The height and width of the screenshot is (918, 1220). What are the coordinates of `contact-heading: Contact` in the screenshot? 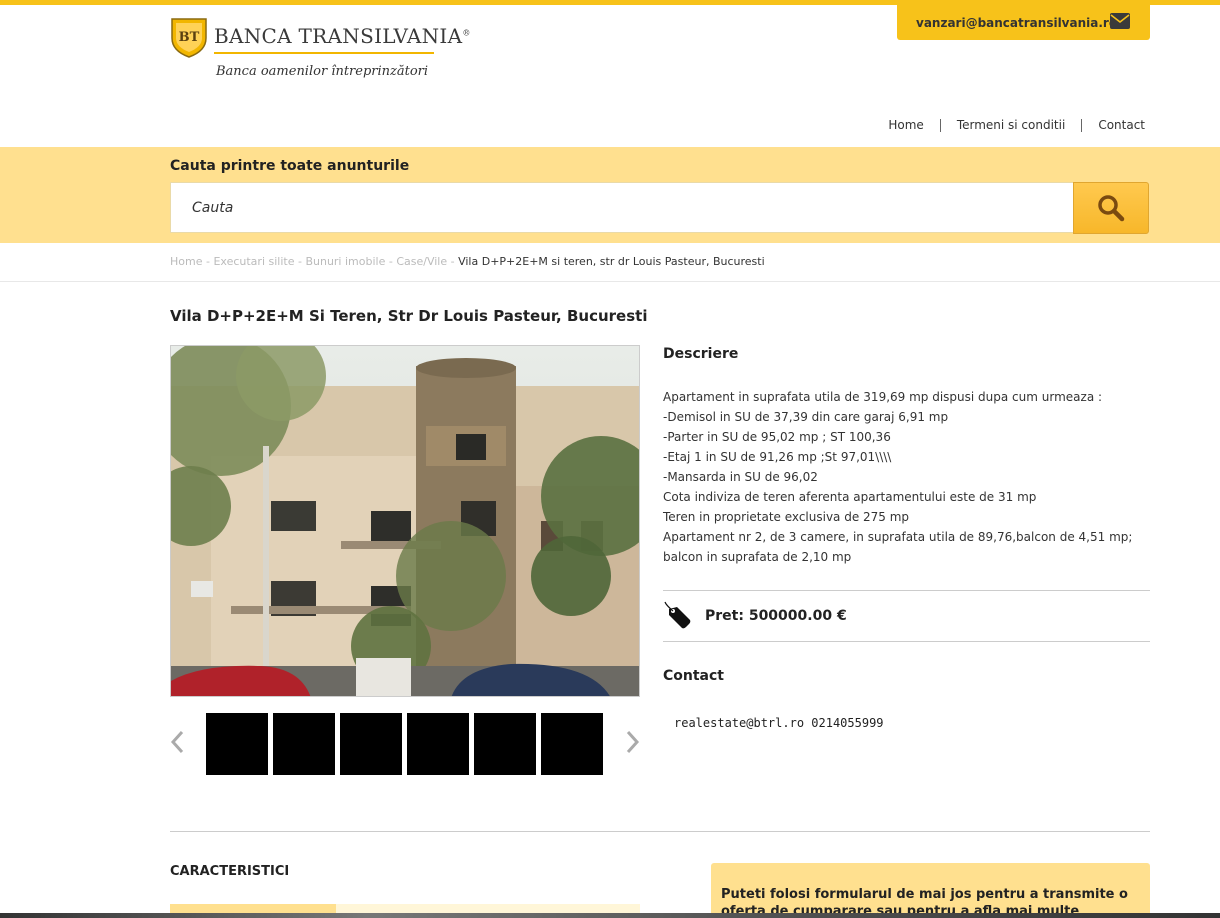 It's located at (693, 676).